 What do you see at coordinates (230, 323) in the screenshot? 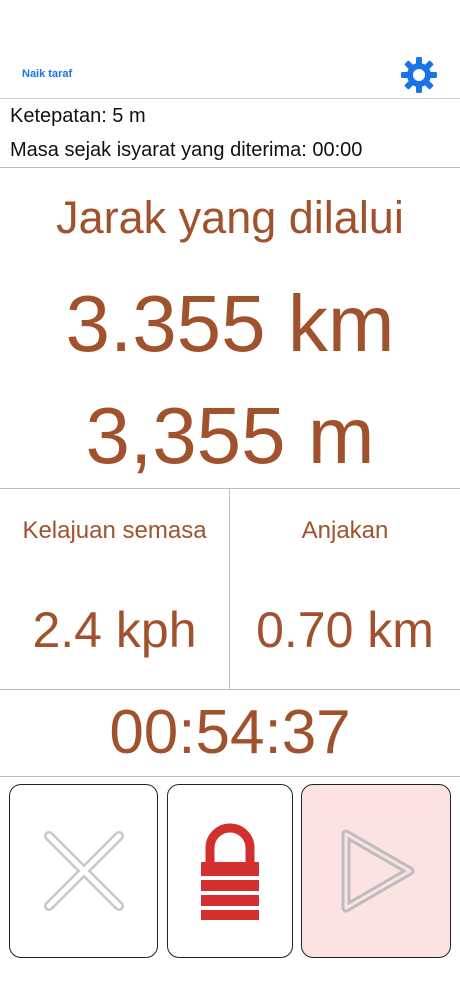
I see `distance-km-value: 3.355 km` at bounding box center [230, 323].